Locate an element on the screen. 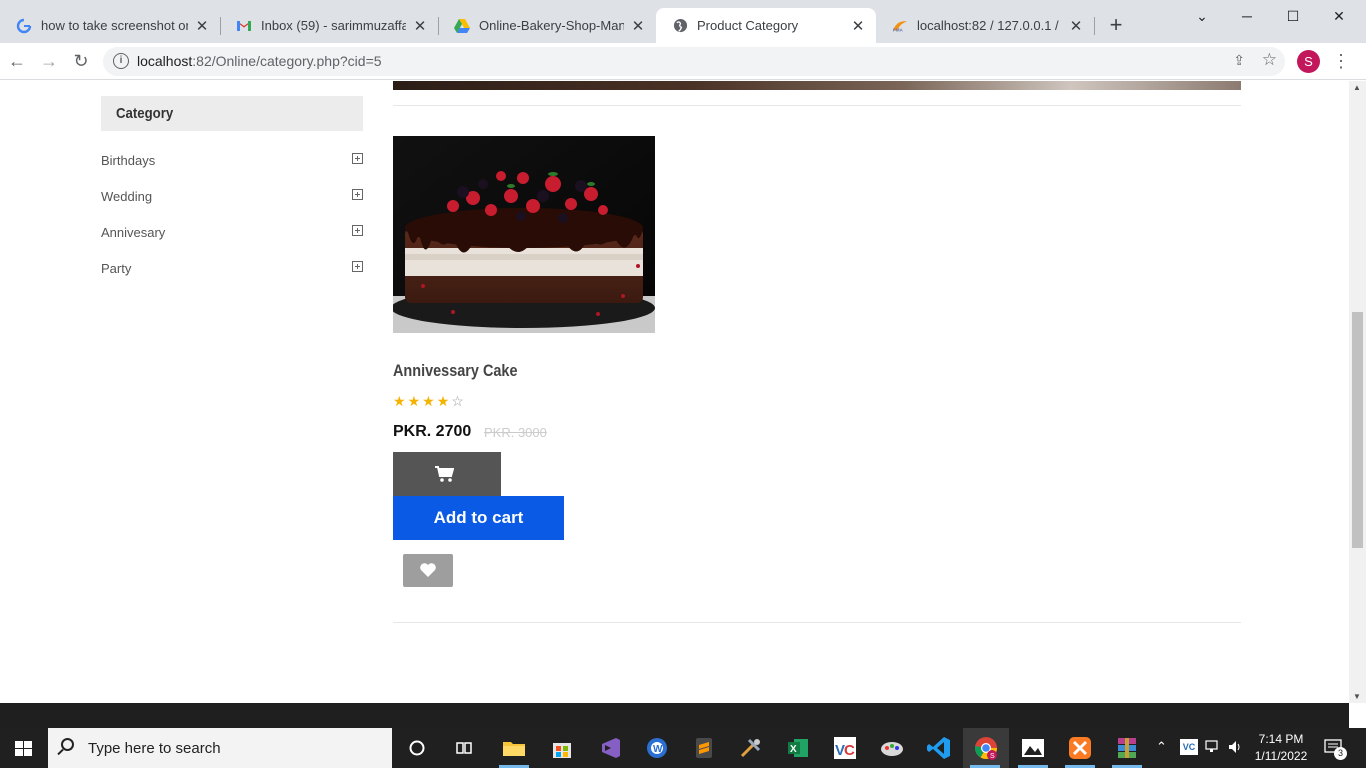  svg-text: PMA is located at coordinates (898, 29).